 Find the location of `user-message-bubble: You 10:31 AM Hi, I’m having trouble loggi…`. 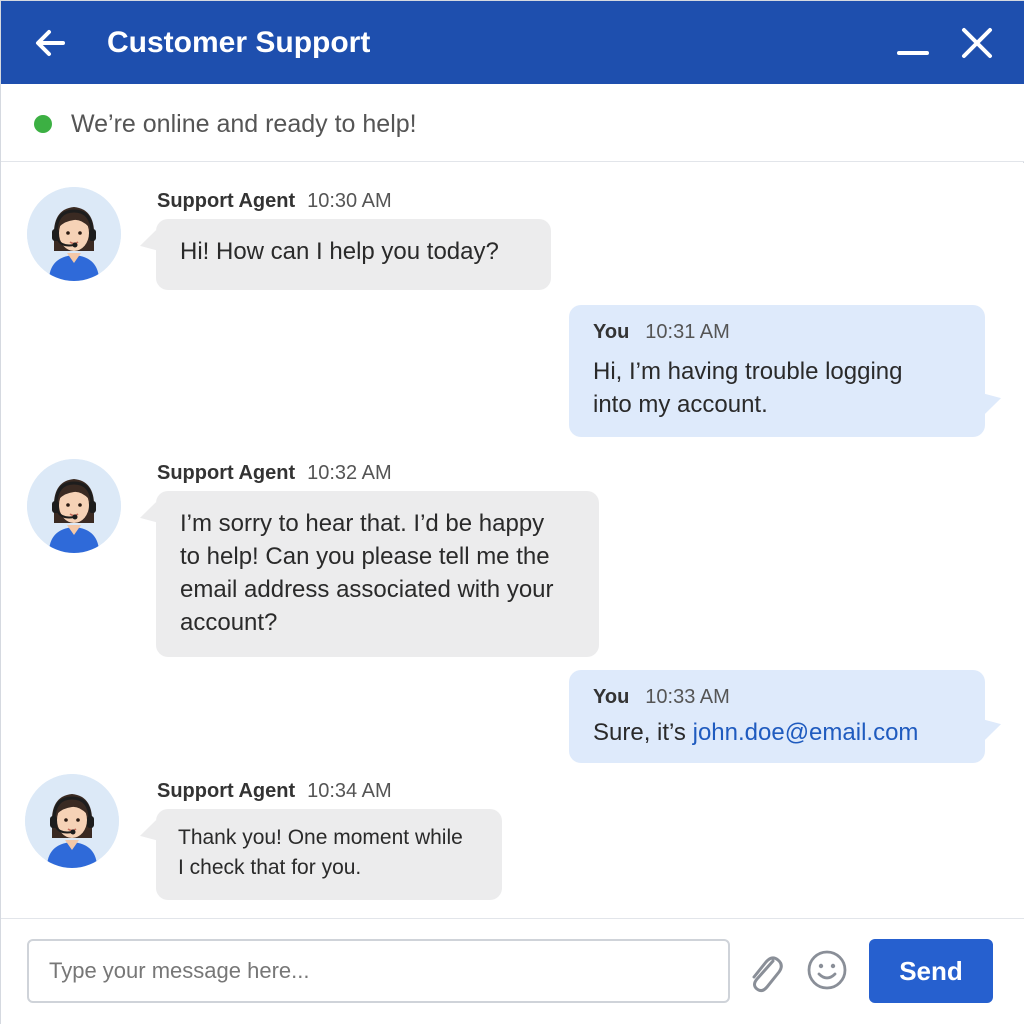

user-message-bubble: You 10:31 AM Hi, I’m having trouble loggi… is located at coordinates (777, 371).